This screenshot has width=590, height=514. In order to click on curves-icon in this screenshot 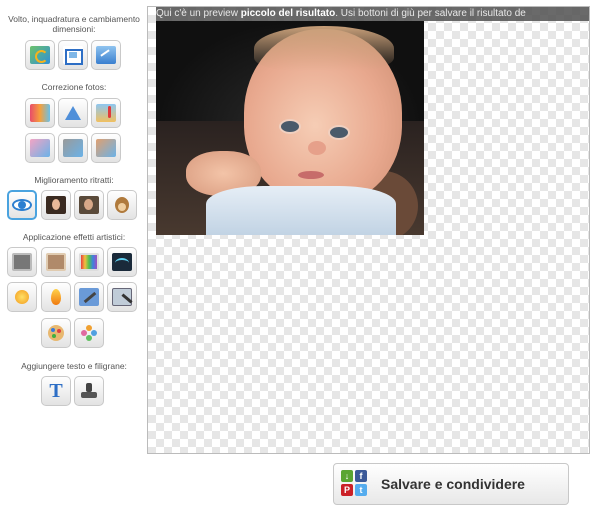, I will do `click(122, 262)`.